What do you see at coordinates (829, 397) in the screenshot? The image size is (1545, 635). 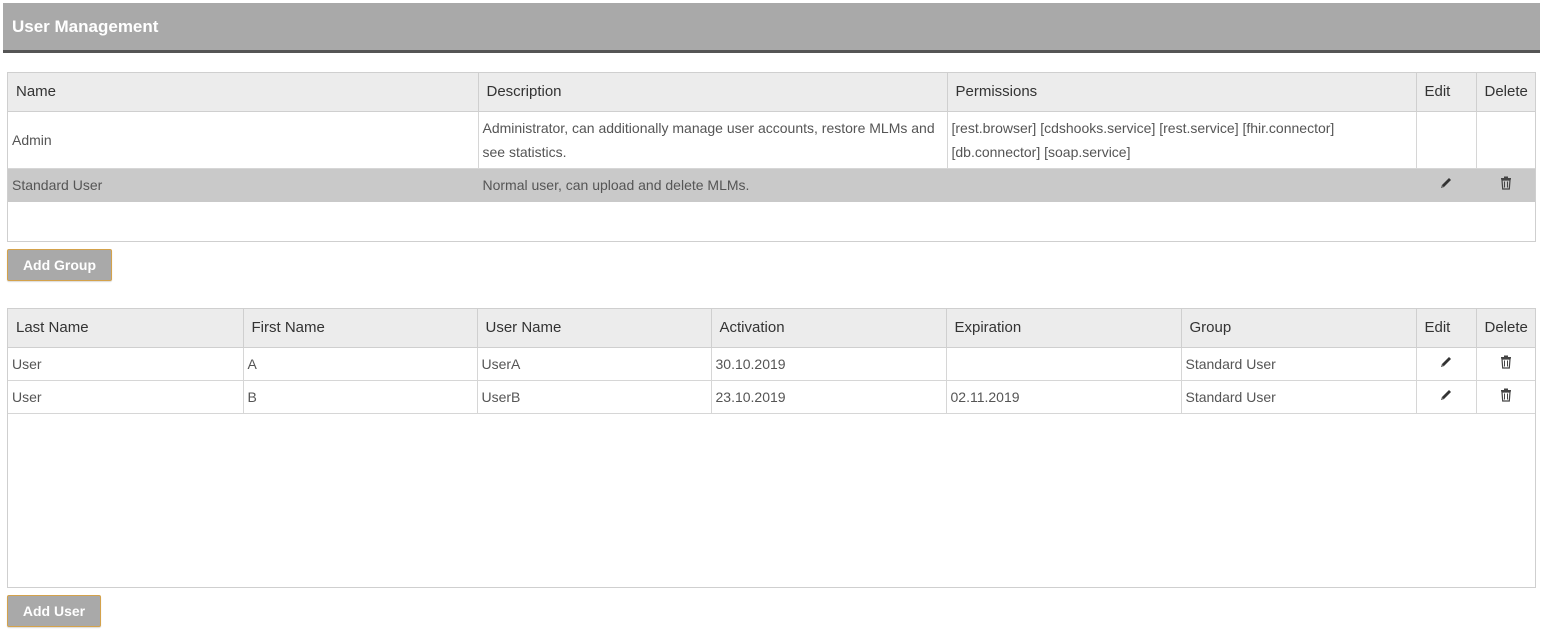 I see `activation-cell: 23.10.2019` at bounding box center [829, 397].